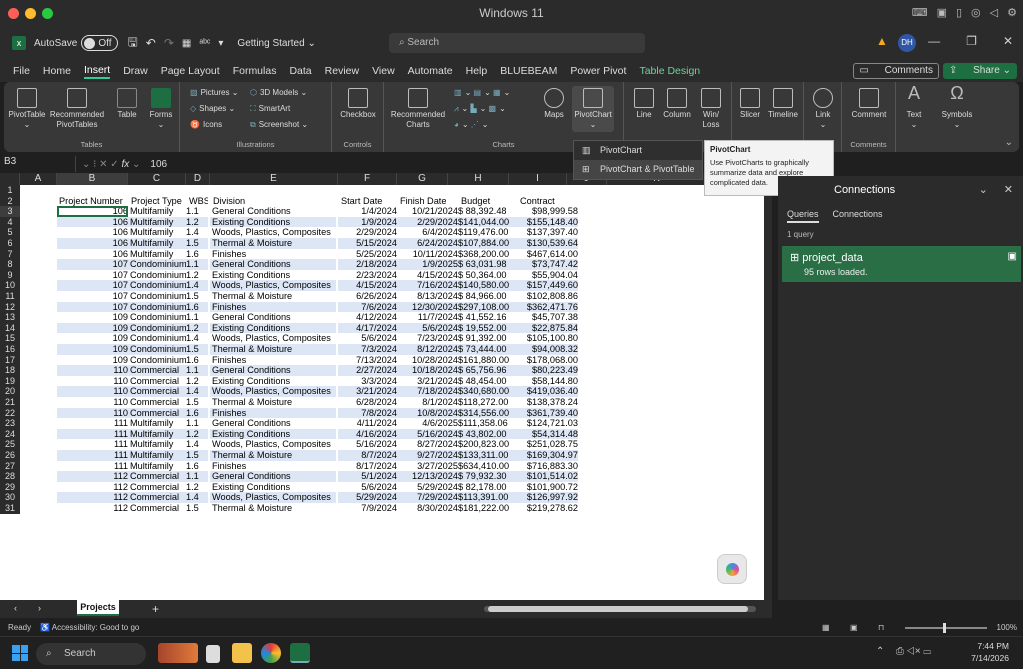 This screenshot has height=669, width=1023. Describe the element at coordinates (270, 109) in the screenshot. I see `smartart-button: ⛶ SmartArt` at that location.